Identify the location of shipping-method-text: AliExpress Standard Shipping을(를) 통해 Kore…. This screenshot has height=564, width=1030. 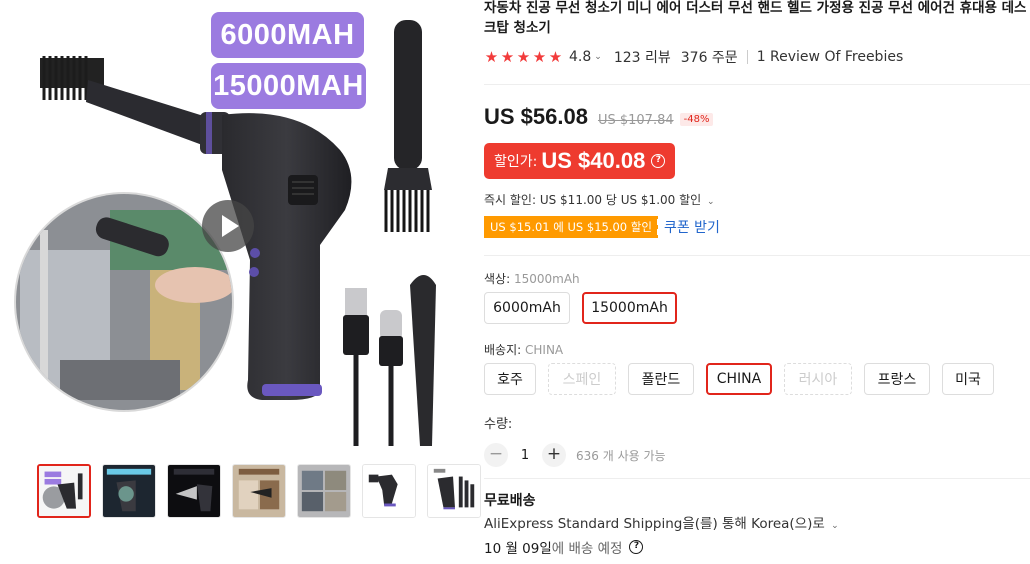
(654, 524).